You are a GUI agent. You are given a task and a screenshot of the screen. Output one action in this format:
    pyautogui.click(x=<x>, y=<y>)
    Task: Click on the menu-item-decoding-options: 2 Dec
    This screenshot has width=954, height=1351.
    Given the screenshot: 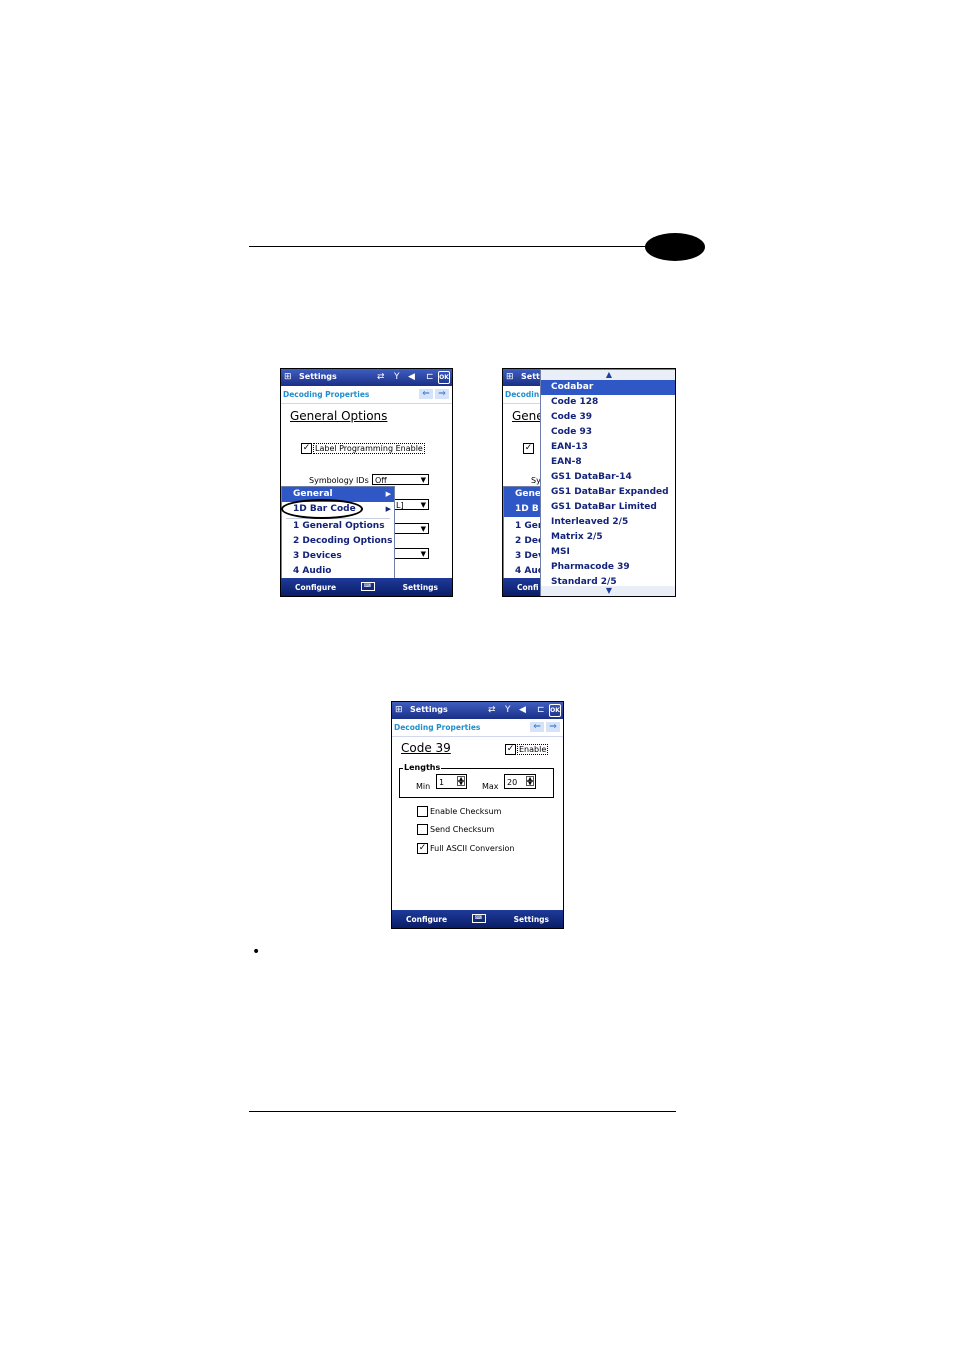 What is the action you would take?
    pyautogui.click(x=524, y=541)
    